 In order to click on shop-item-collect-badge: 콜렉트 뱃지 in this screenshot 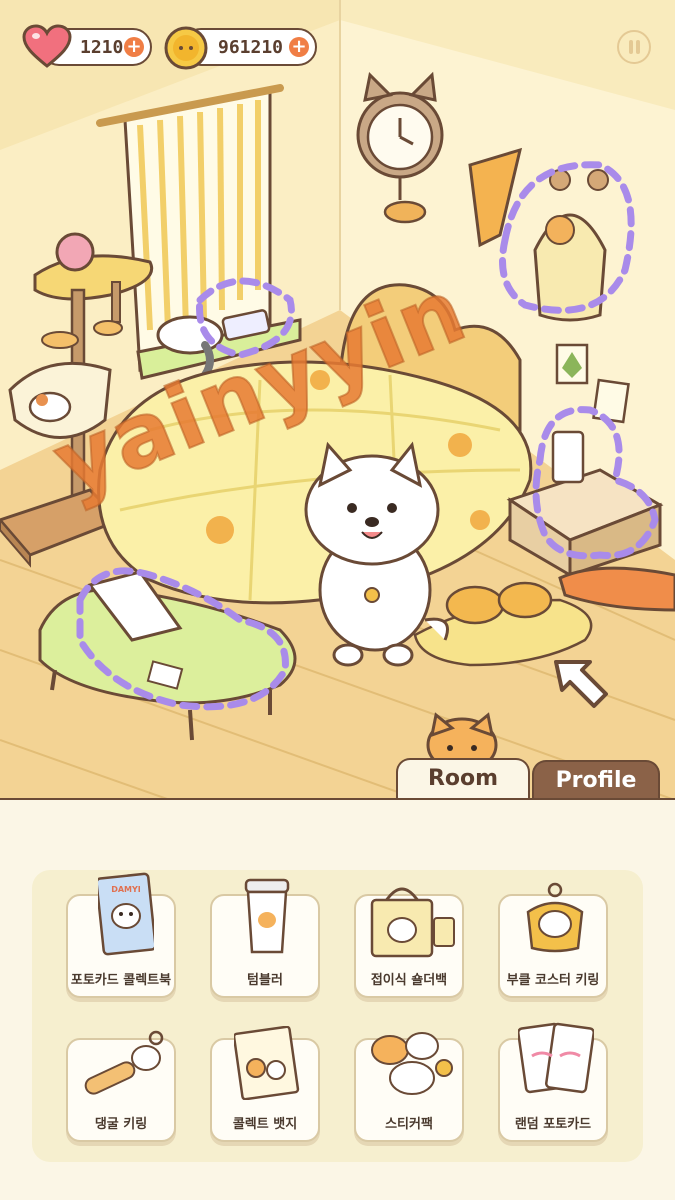, I will do `click(265, 1084)`.